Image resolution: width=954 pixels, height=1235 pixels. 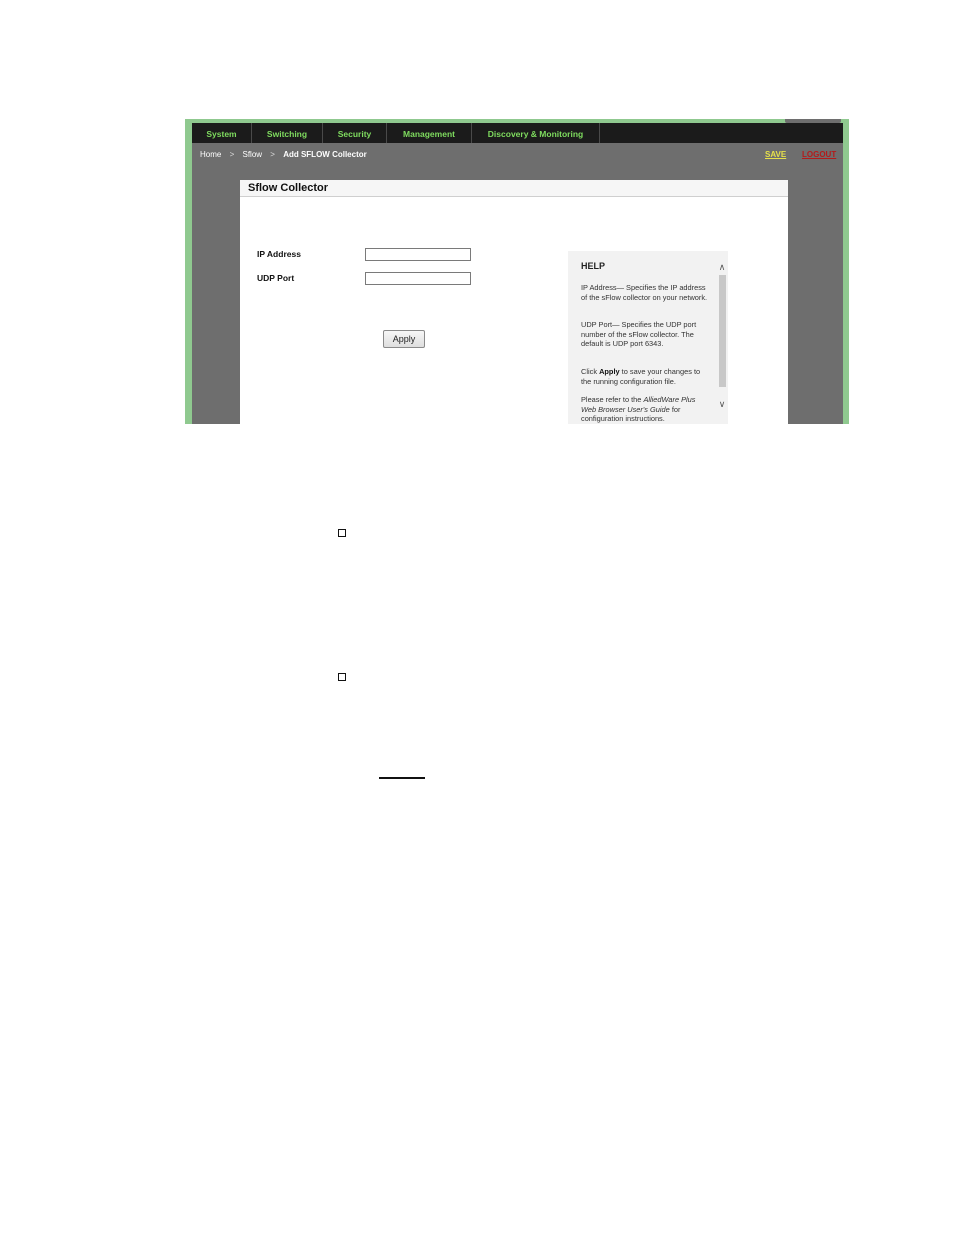 I want to click on apply-button: Apply, so click(x=404, y=339).